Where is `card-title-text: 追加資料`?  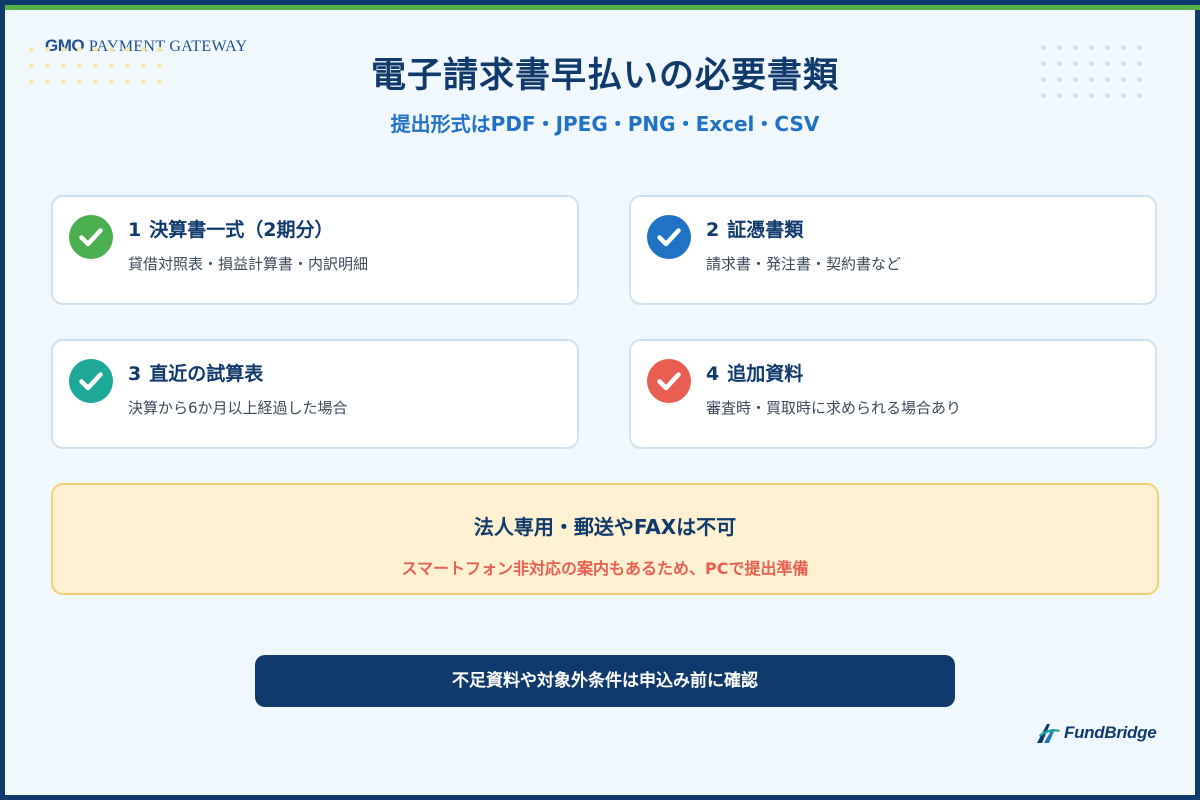 card-title-text: 追加資料 is located at coordinates (765, 374).